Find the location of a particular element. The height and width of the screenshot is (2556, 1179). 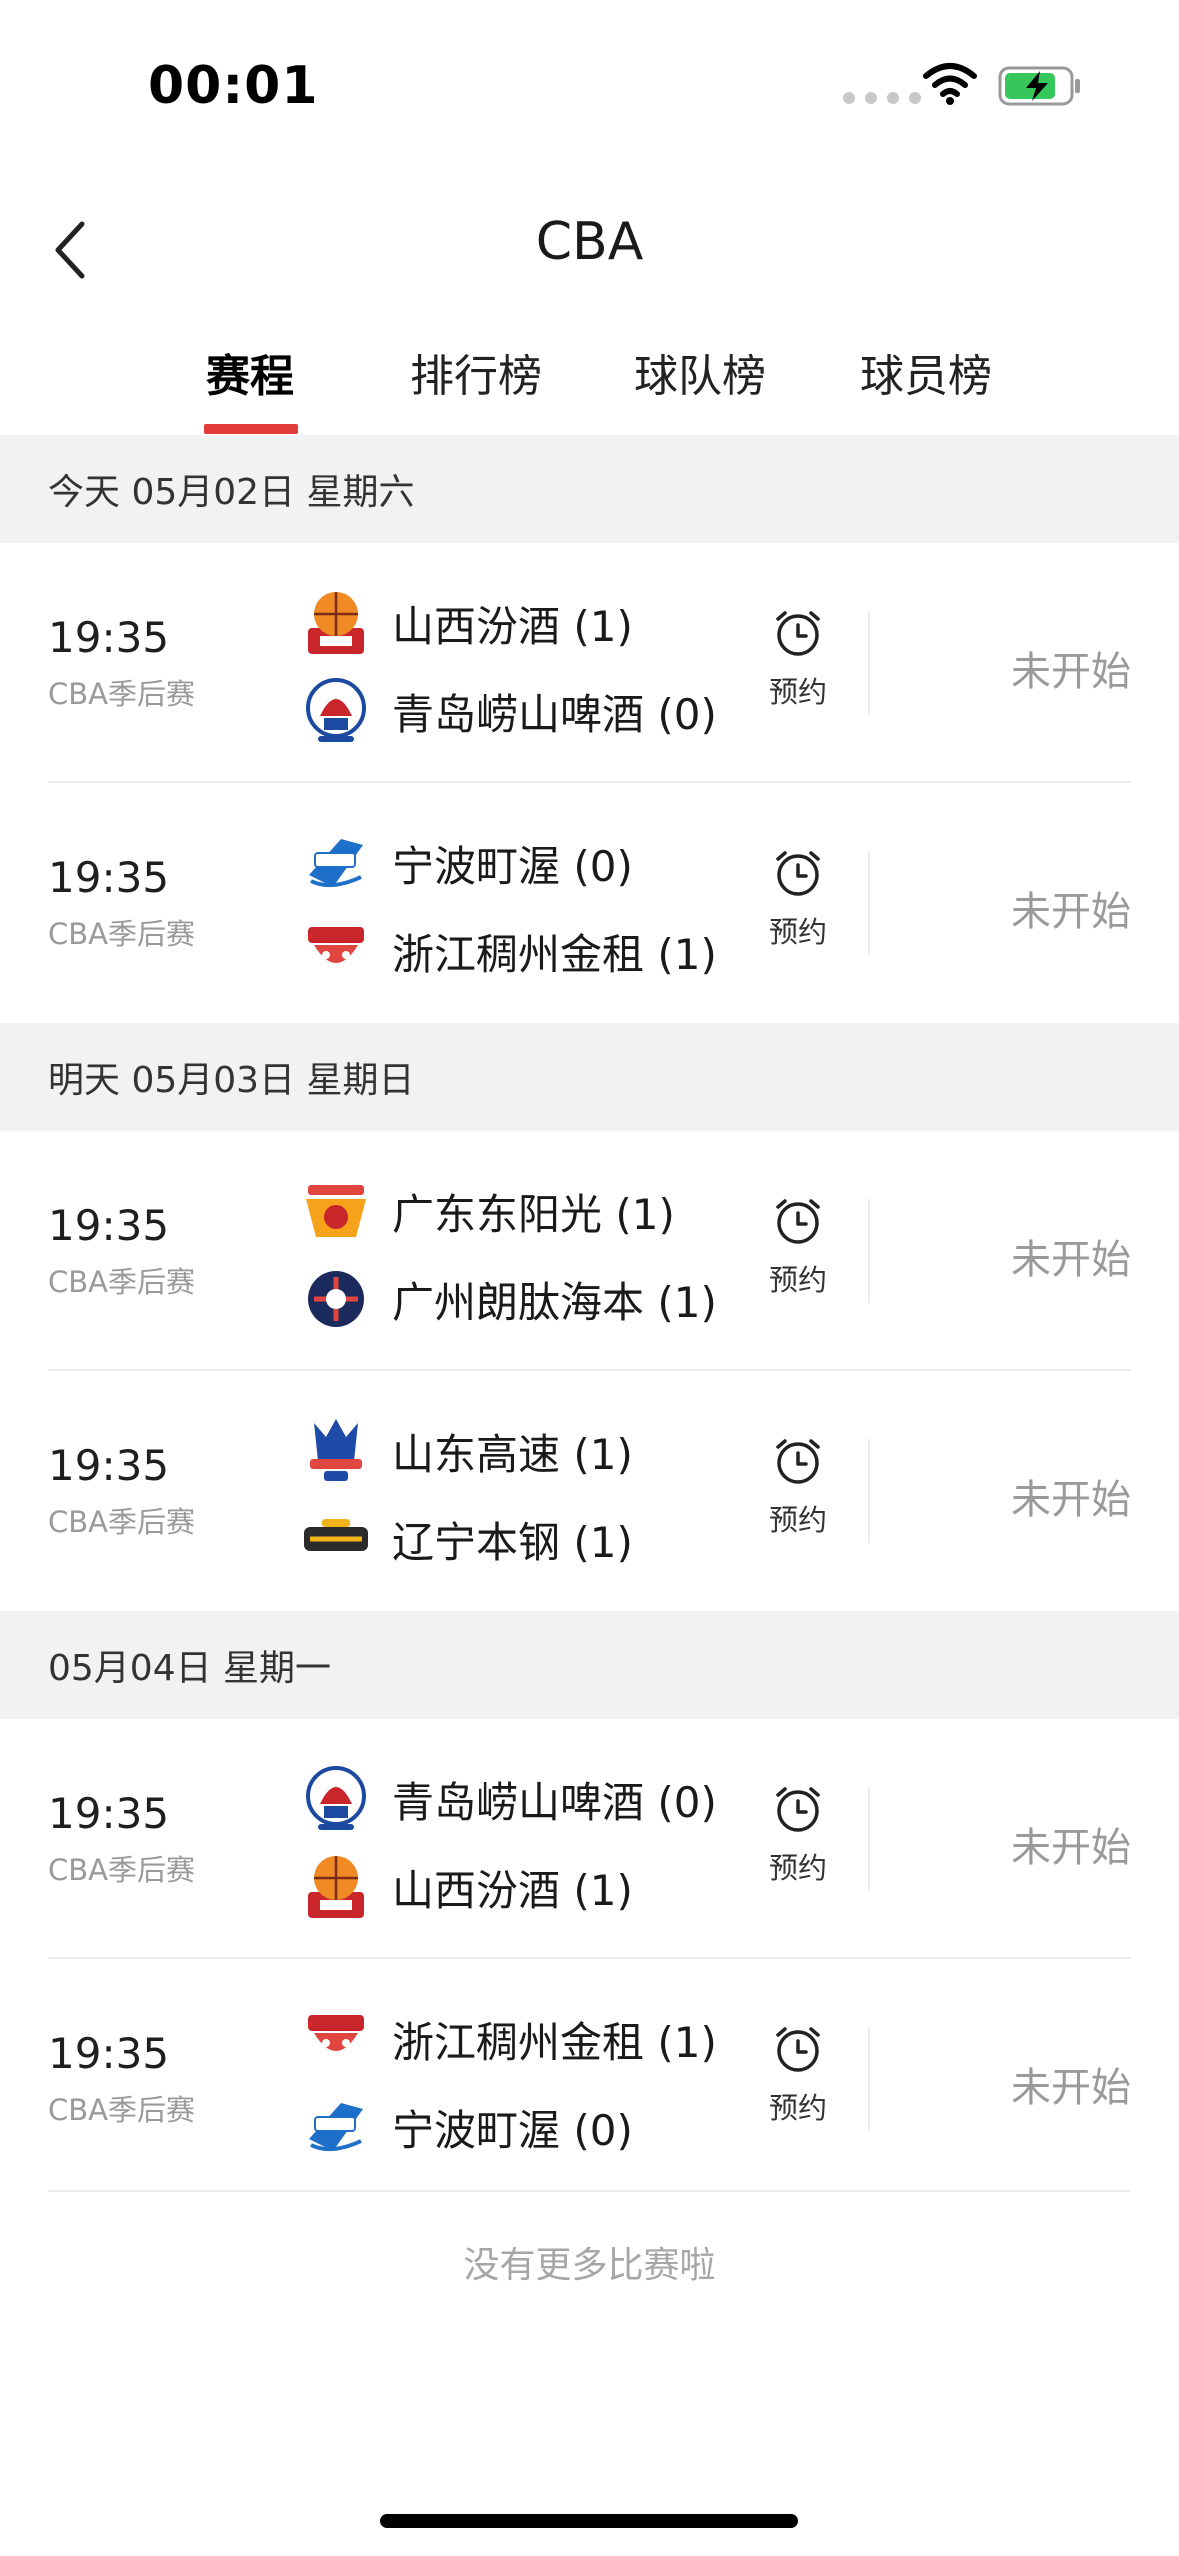

match-row: 19:35 CBA季后赛 山西汾酒 (1) 青岛崂山啤酒 (0) 预约 未开始 is located at coordinates (589, 663).